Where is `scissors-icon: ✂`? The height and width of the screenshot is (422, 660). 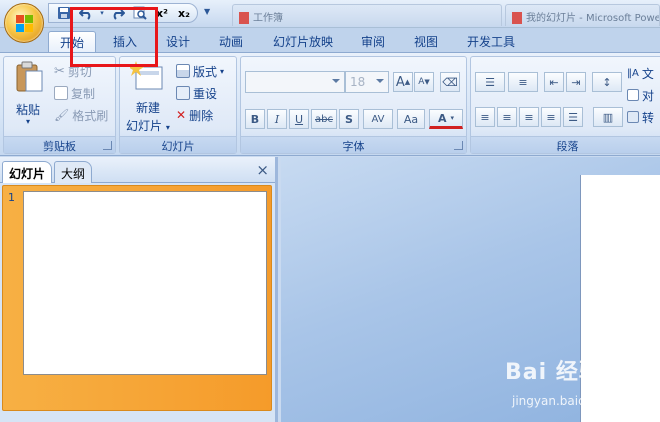
scissors-icon: ✂ is located at coordinates (59, 71).